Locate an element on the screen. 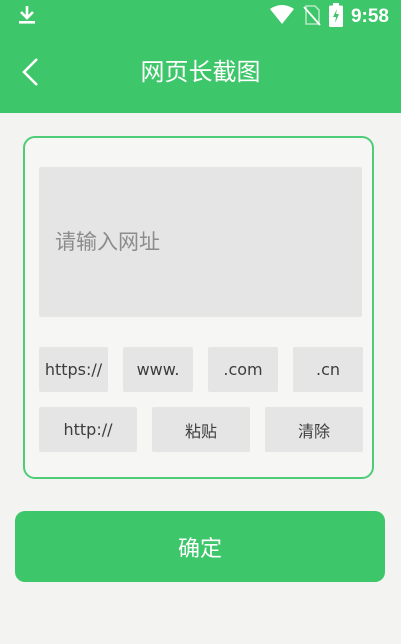  battery-charging-icon is located at coordinates (335, 17).